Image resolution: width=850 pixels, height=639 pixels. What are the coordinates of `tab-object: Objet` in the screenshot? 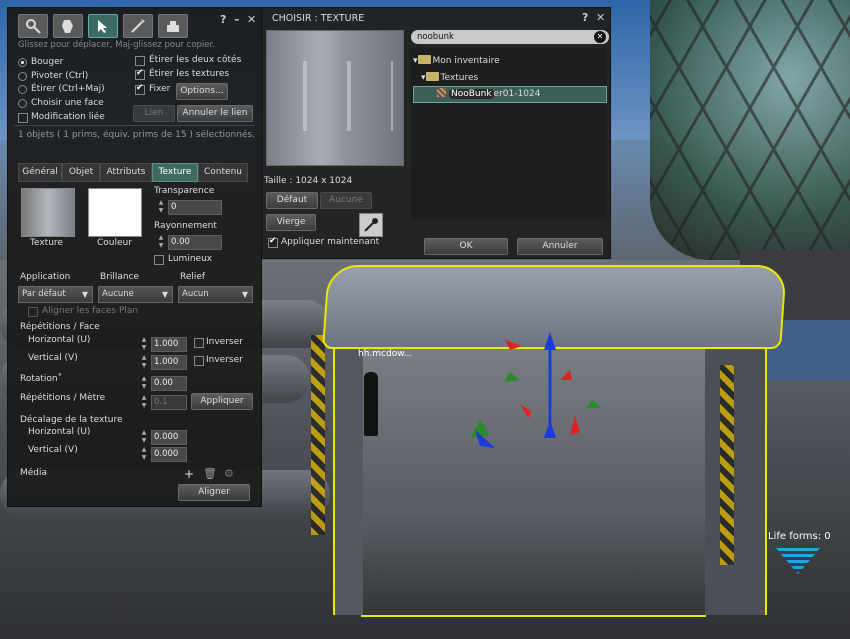 It's located at (81, 172).